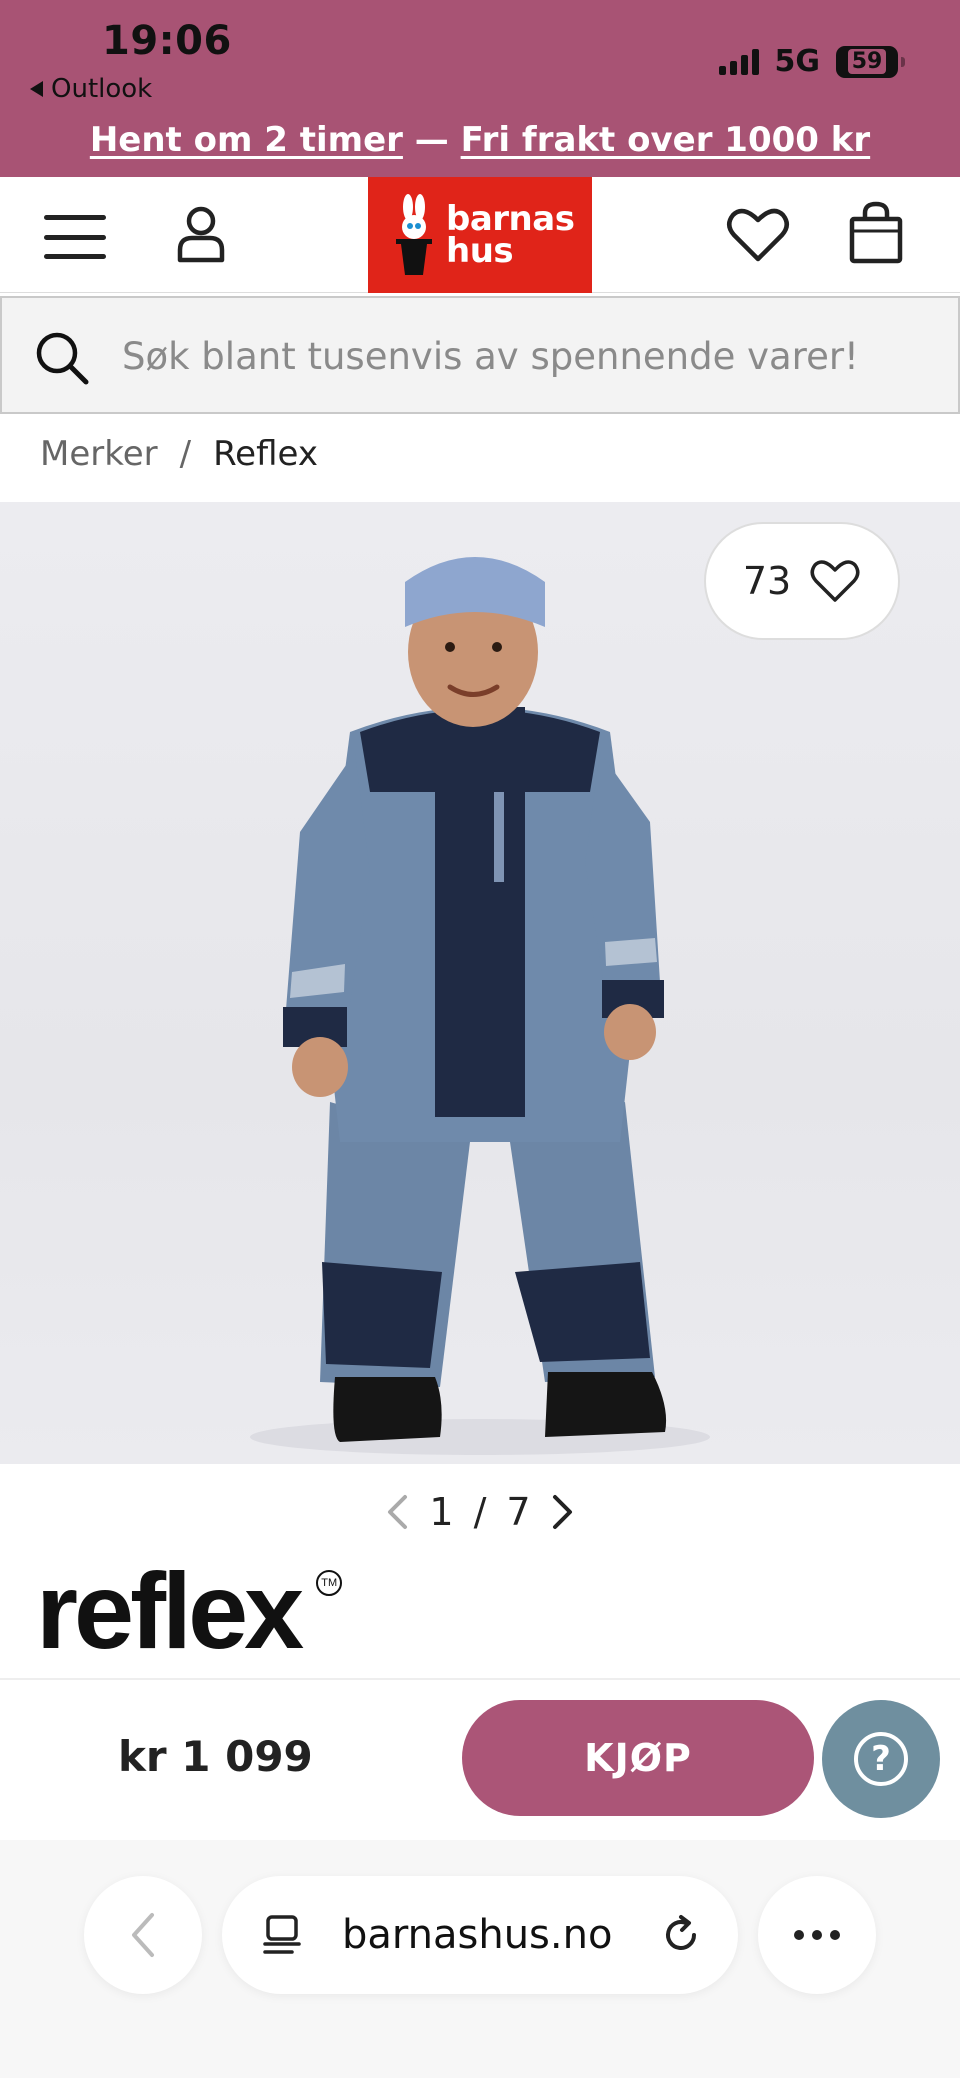 The width and height of the screenshot is (960, 2078). I want to click on search-bar, so click(480, 355).